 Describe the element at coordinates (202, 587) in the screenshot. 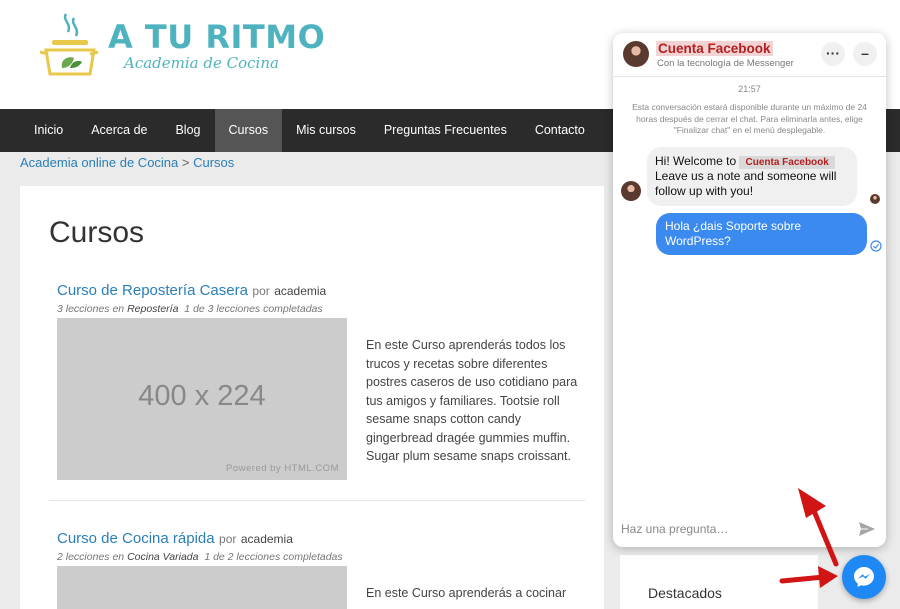

I see `course-thumbnail` at that location.